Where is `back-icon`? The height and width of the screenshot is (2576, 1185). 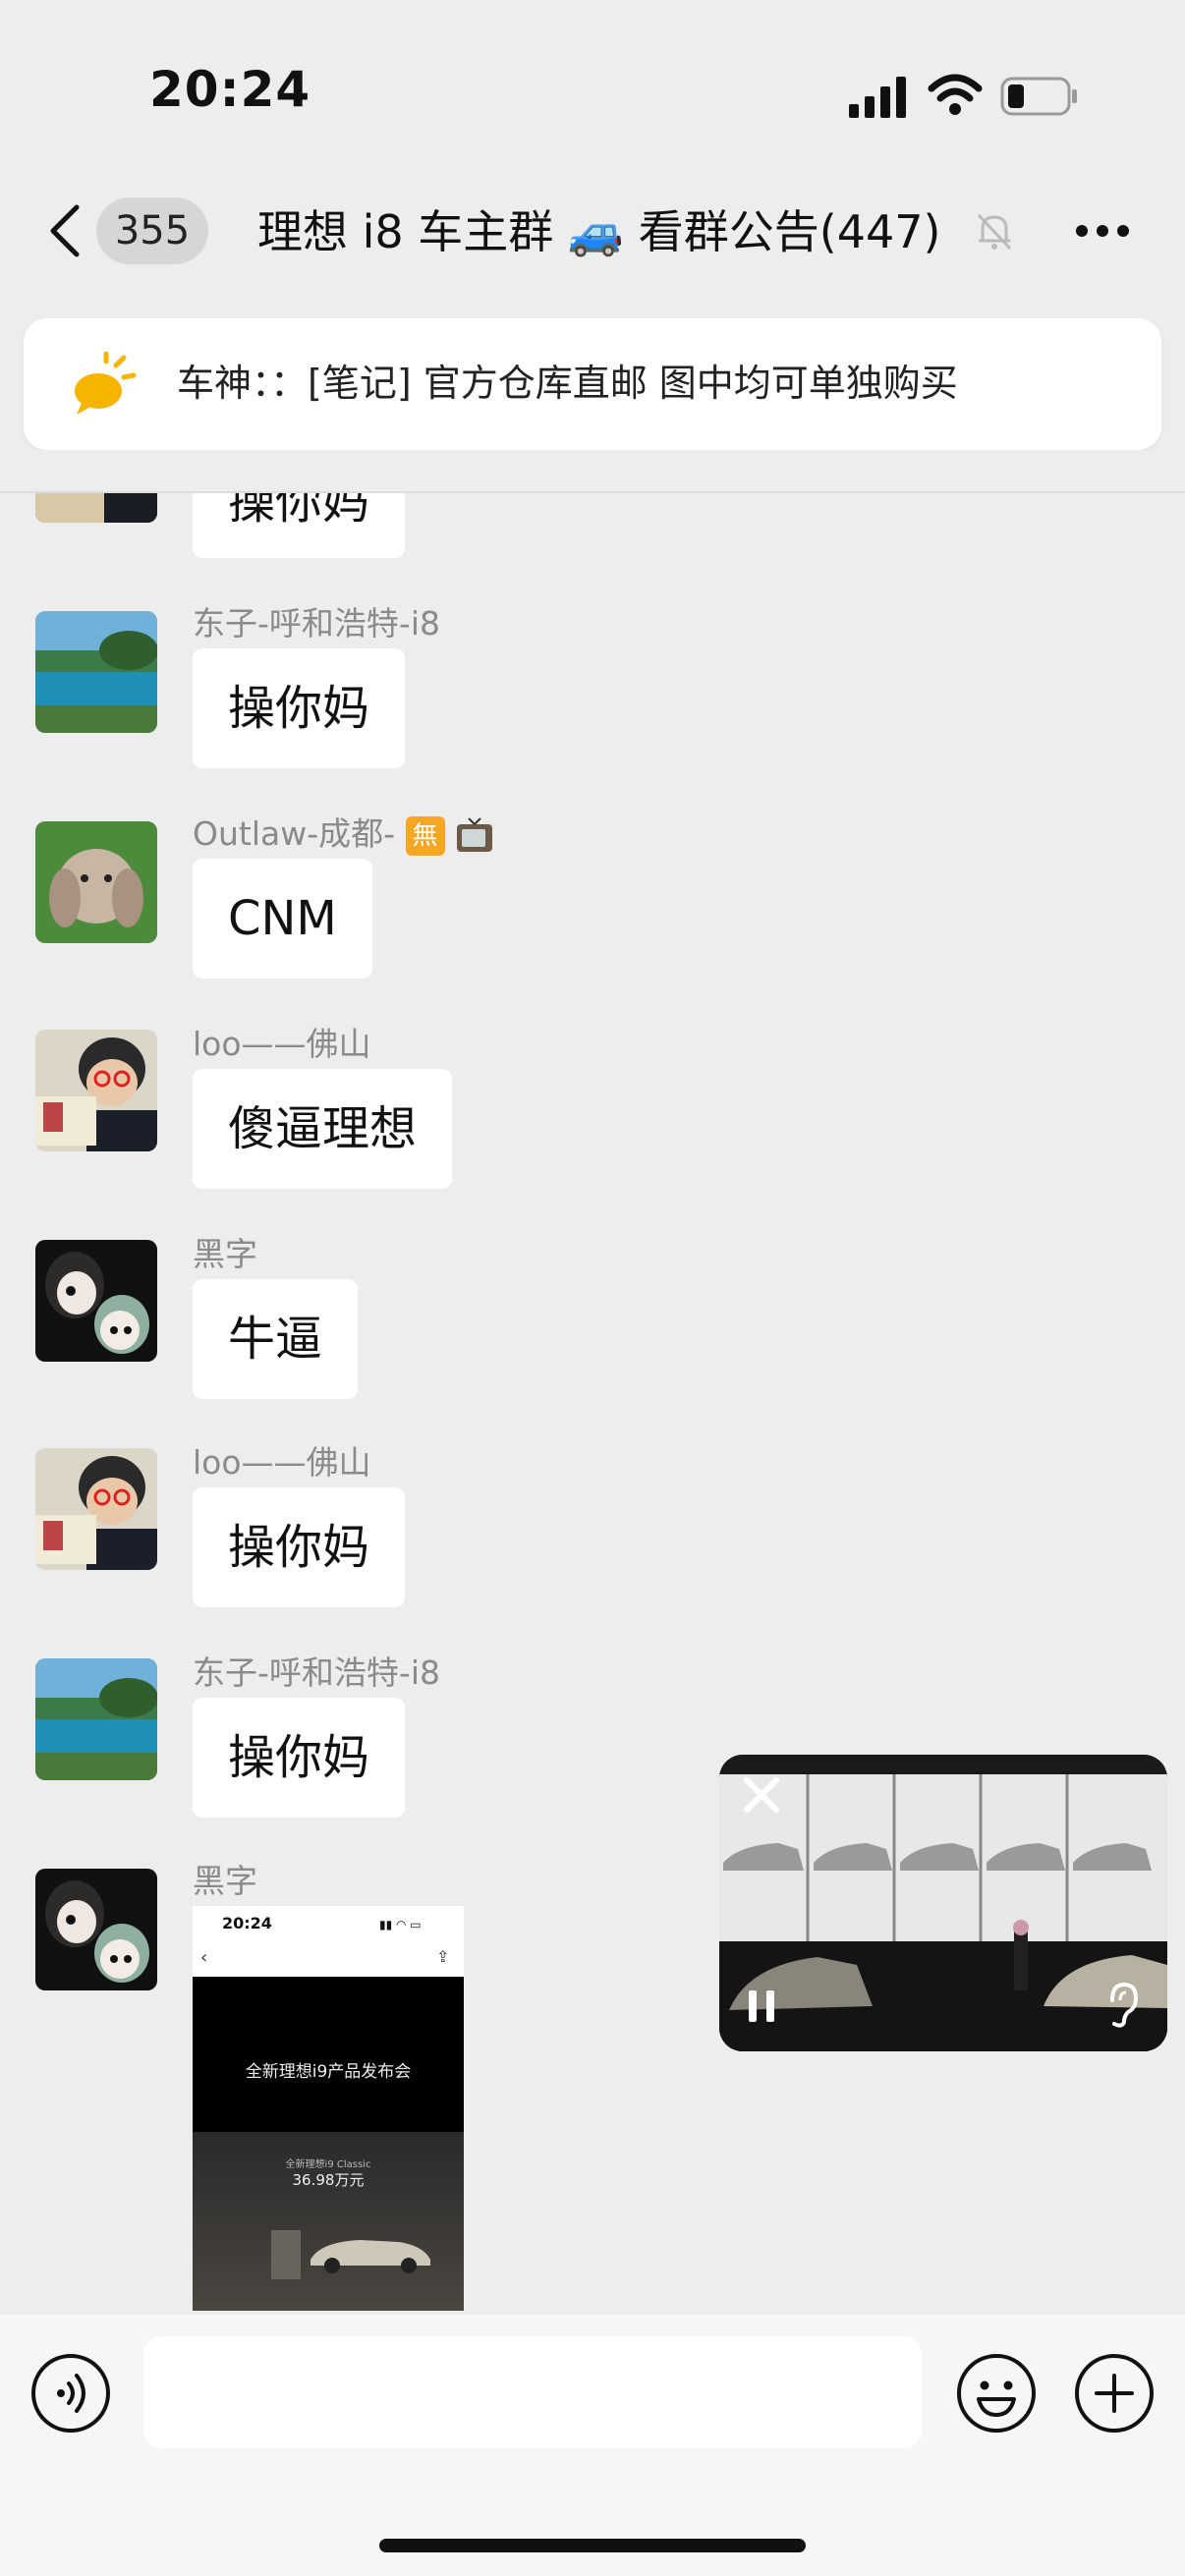 back-icon is located at coordinates (65, 230).